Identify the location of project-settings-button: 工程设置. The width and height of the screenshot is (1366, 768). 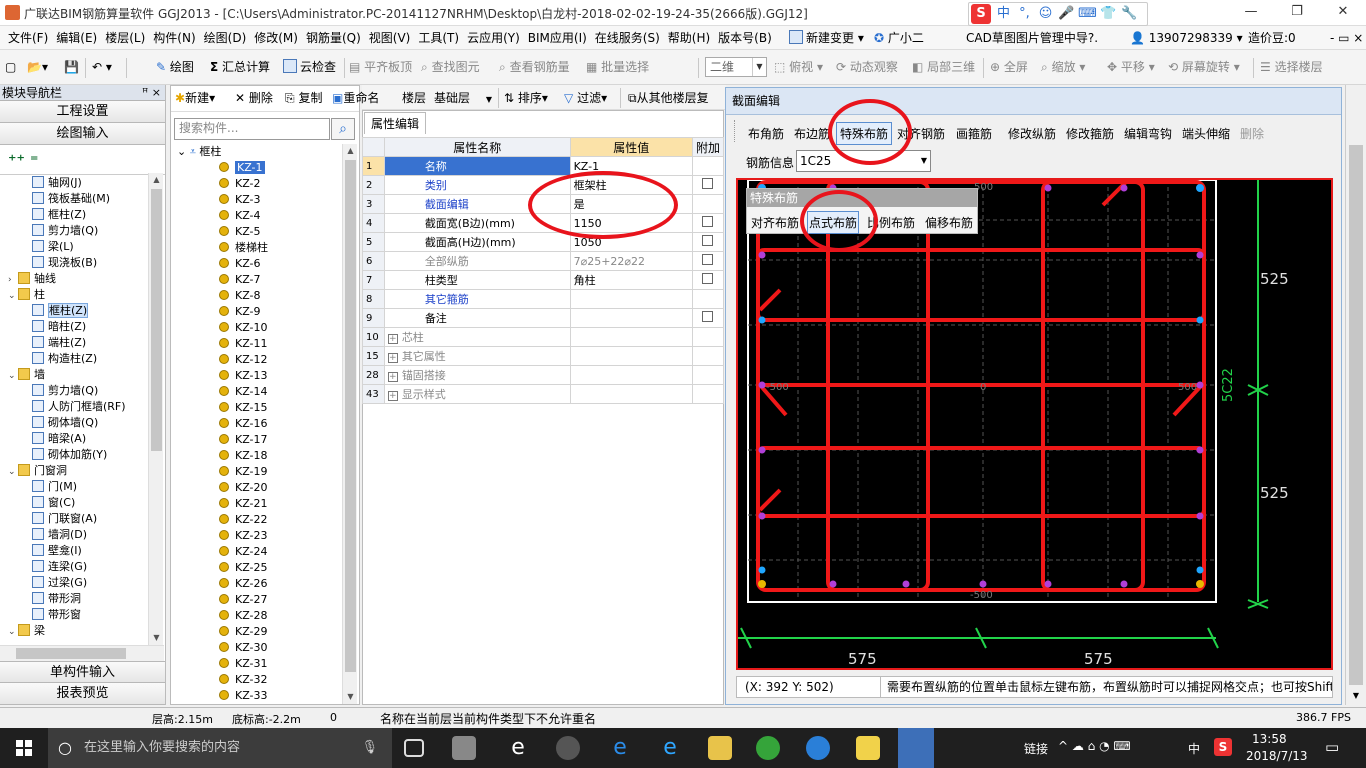
(82, 112).